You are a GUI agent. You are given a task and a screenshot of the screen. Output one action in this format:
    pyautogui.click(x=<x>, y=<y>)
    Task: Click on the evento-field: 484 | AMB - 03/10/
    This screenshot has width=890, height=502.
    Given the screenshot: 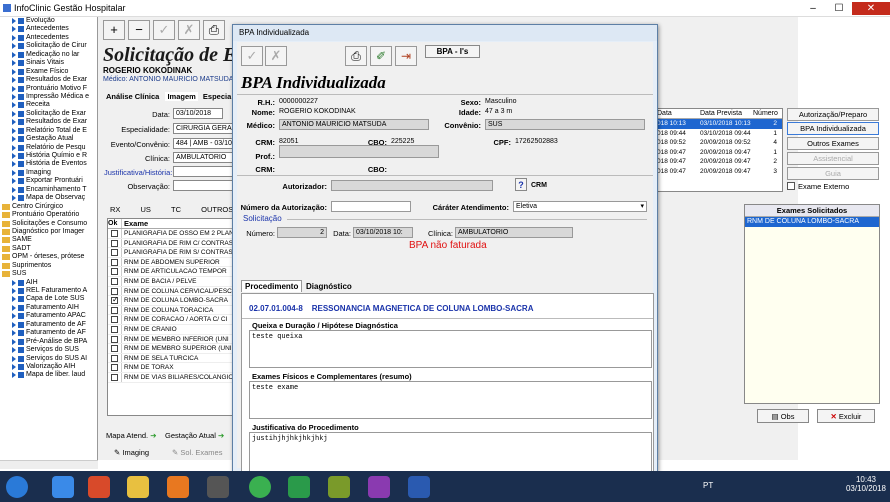 What is the action you would take?
    pyautogui.click(x=203, y=143)
    